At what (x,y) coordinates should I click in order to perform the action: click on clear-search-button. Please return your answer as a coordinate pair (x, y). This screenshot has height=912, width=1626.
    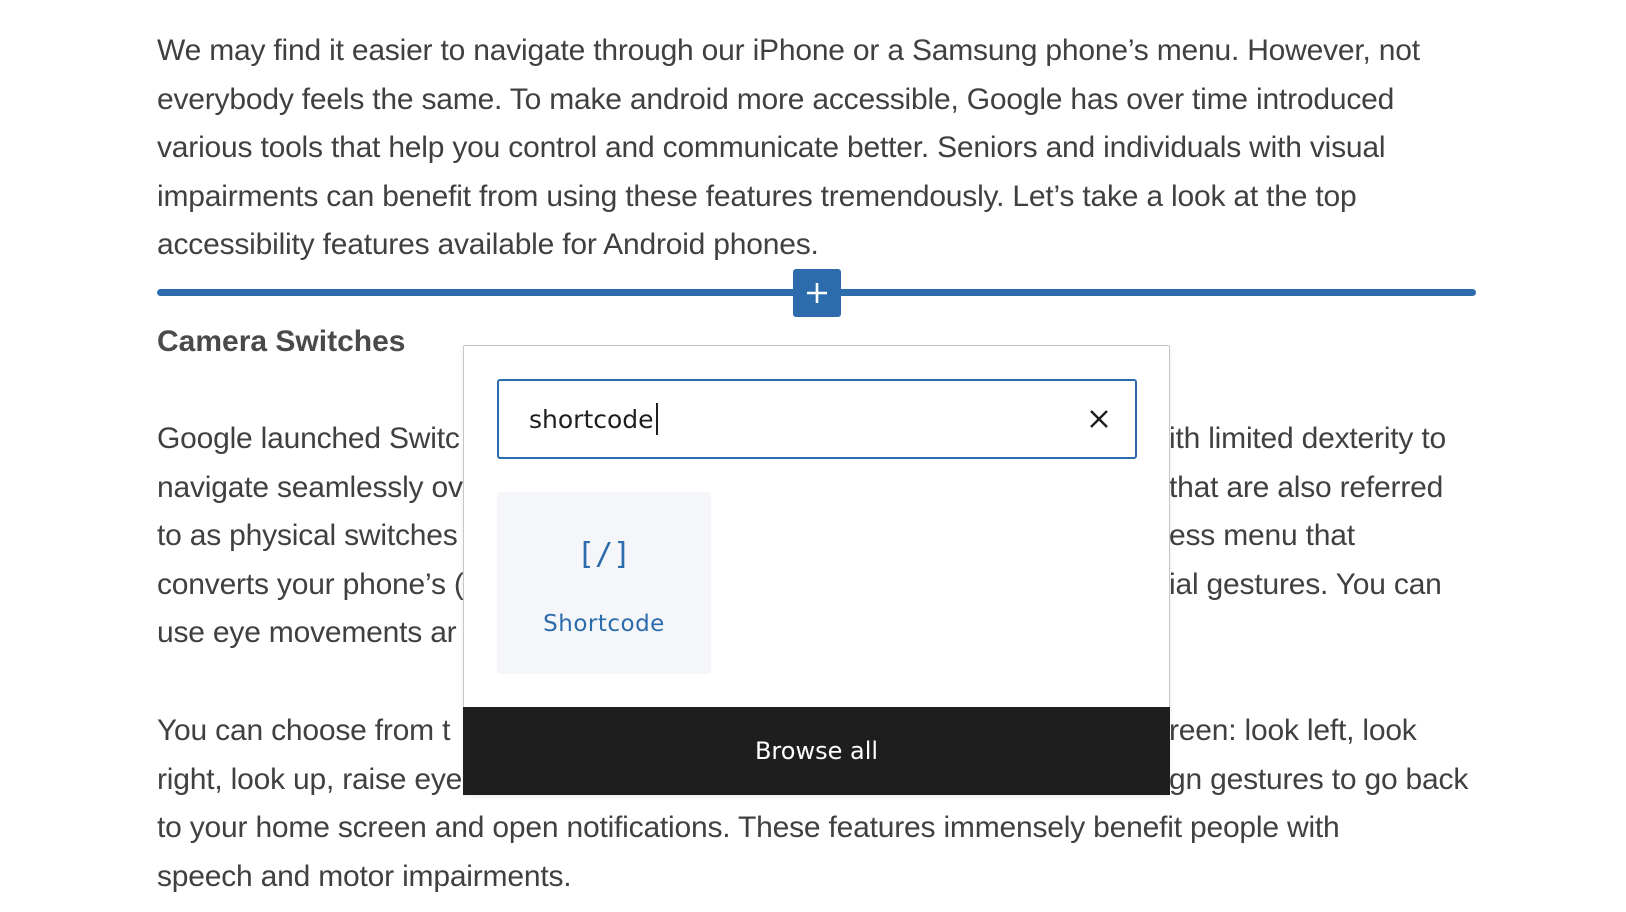
    Looking at the image, I should click on (1099, 419).